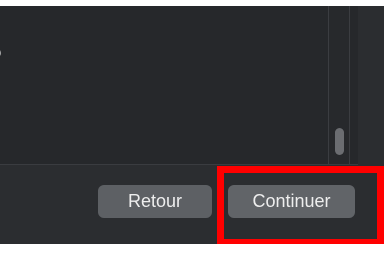  Describe the element at coordinates (155, 201) in the screenshot. I see `back-button: Retour` at that location.